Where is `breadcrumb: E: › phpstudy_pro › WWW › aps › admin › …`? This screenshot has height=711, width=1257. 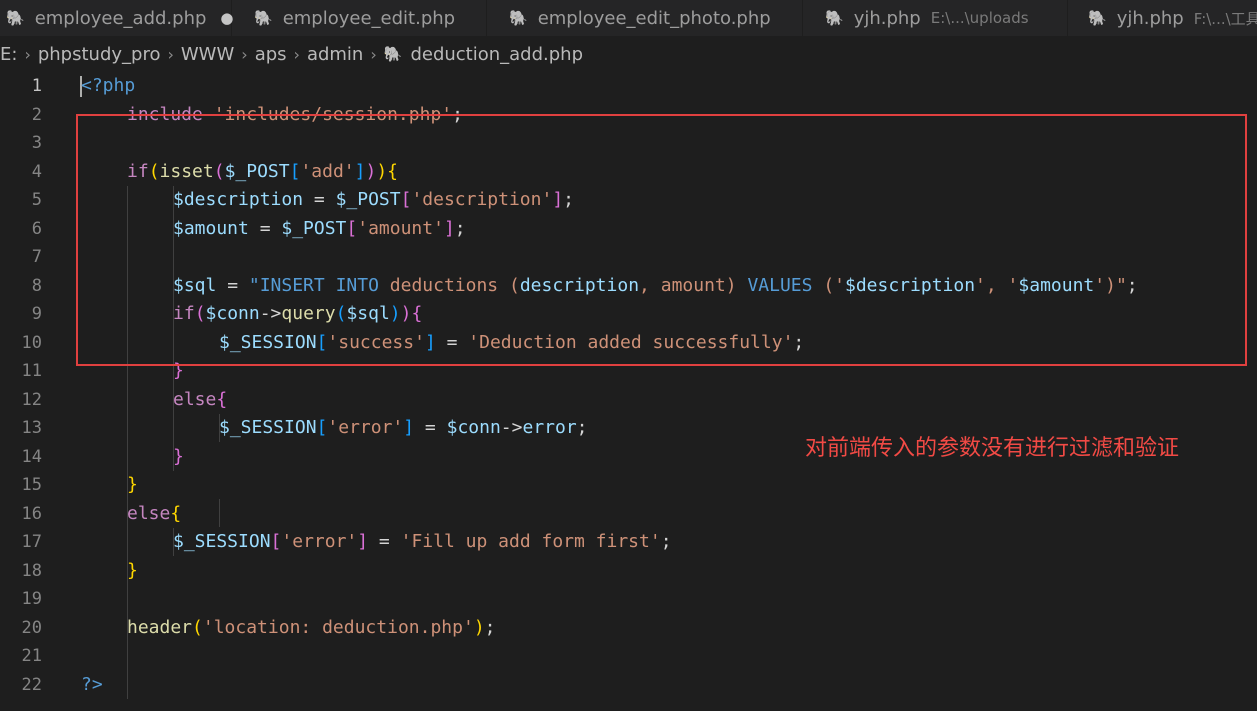 breadcrumb: E: › phpstudy_pro › WWW › aps › admin › … is located at coordinates (628, 54).